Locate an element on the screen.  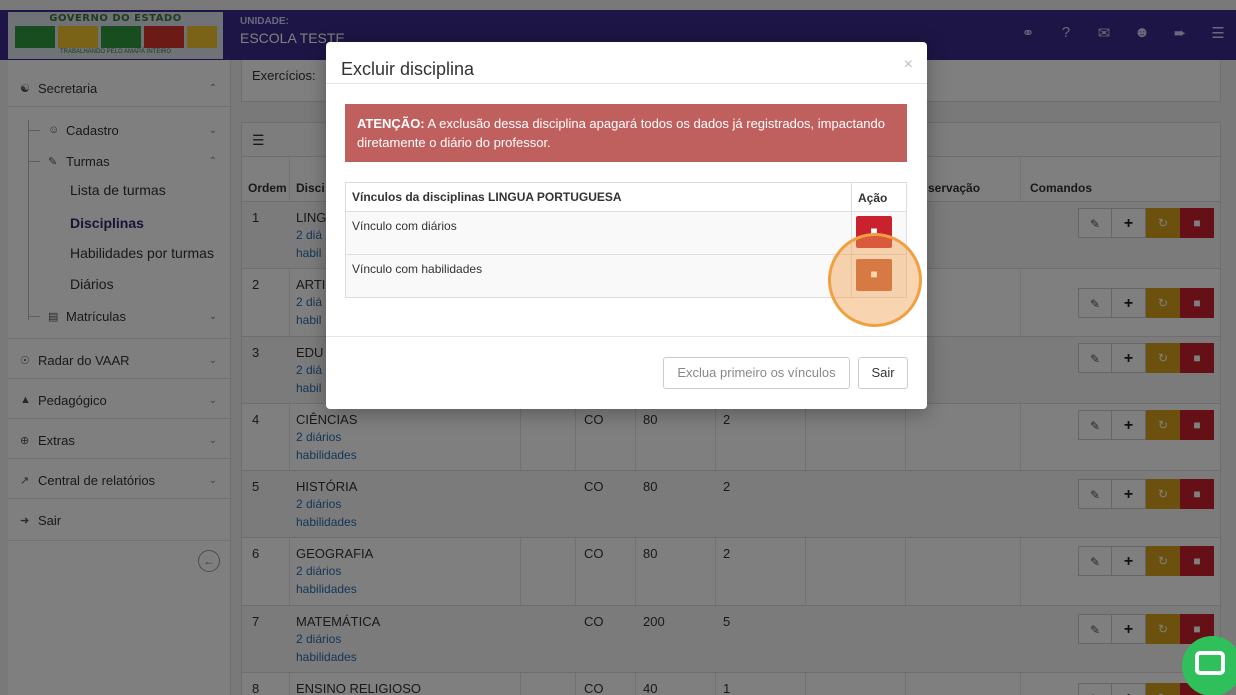
column-divider is located at coordinates (851, 197).